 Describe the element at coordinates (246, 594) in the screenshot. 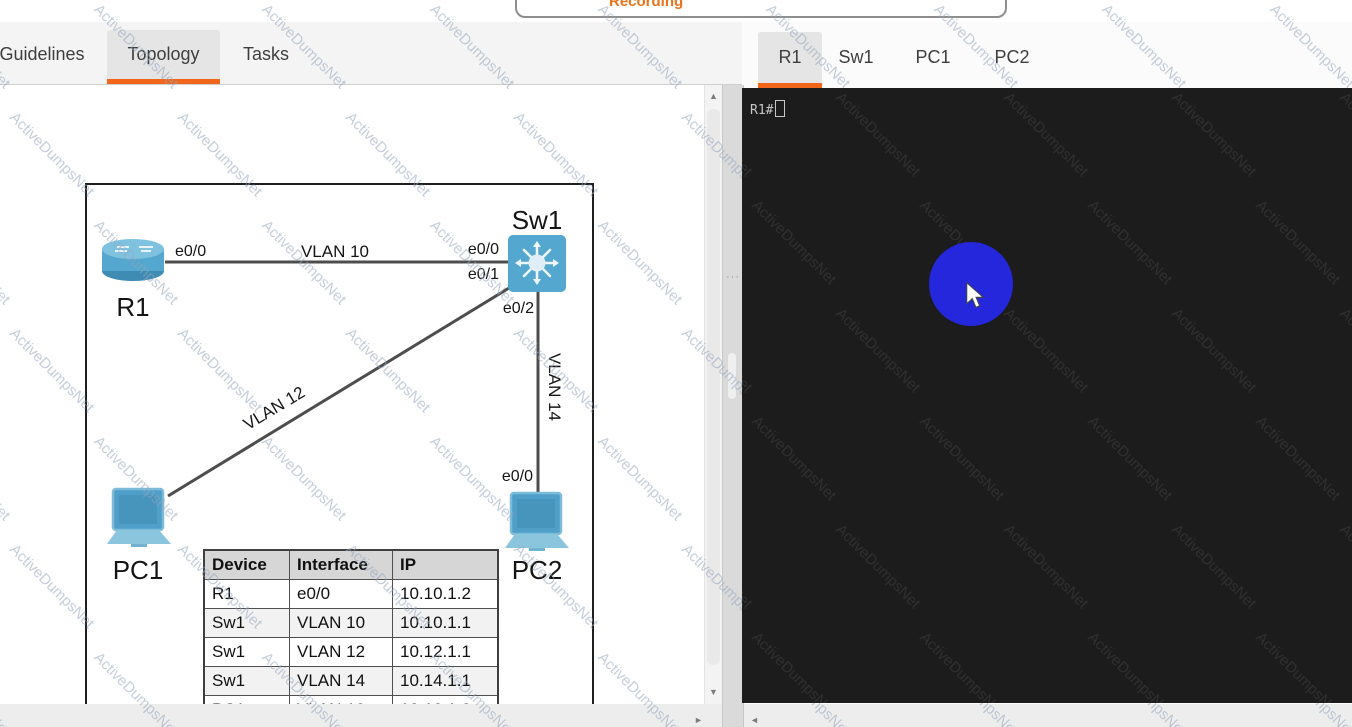

I see `table-cell: R1` at that location.